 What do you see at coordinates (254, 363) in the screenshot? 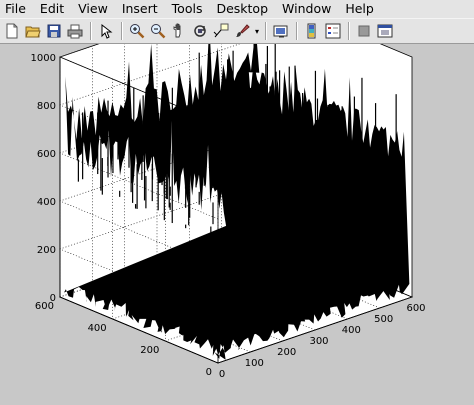
I see `x-tick-label: 100` at bounding box center [254, 363].